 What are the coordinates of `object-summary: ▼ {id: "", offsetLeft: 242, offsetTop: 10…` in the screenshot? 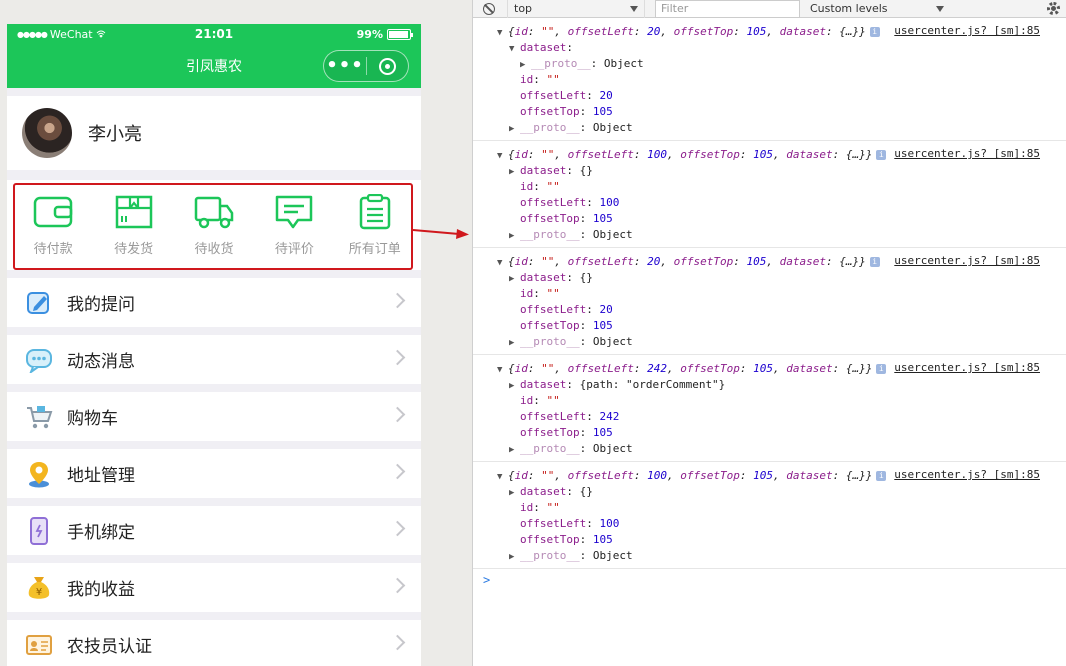 It's located at (781, 369).